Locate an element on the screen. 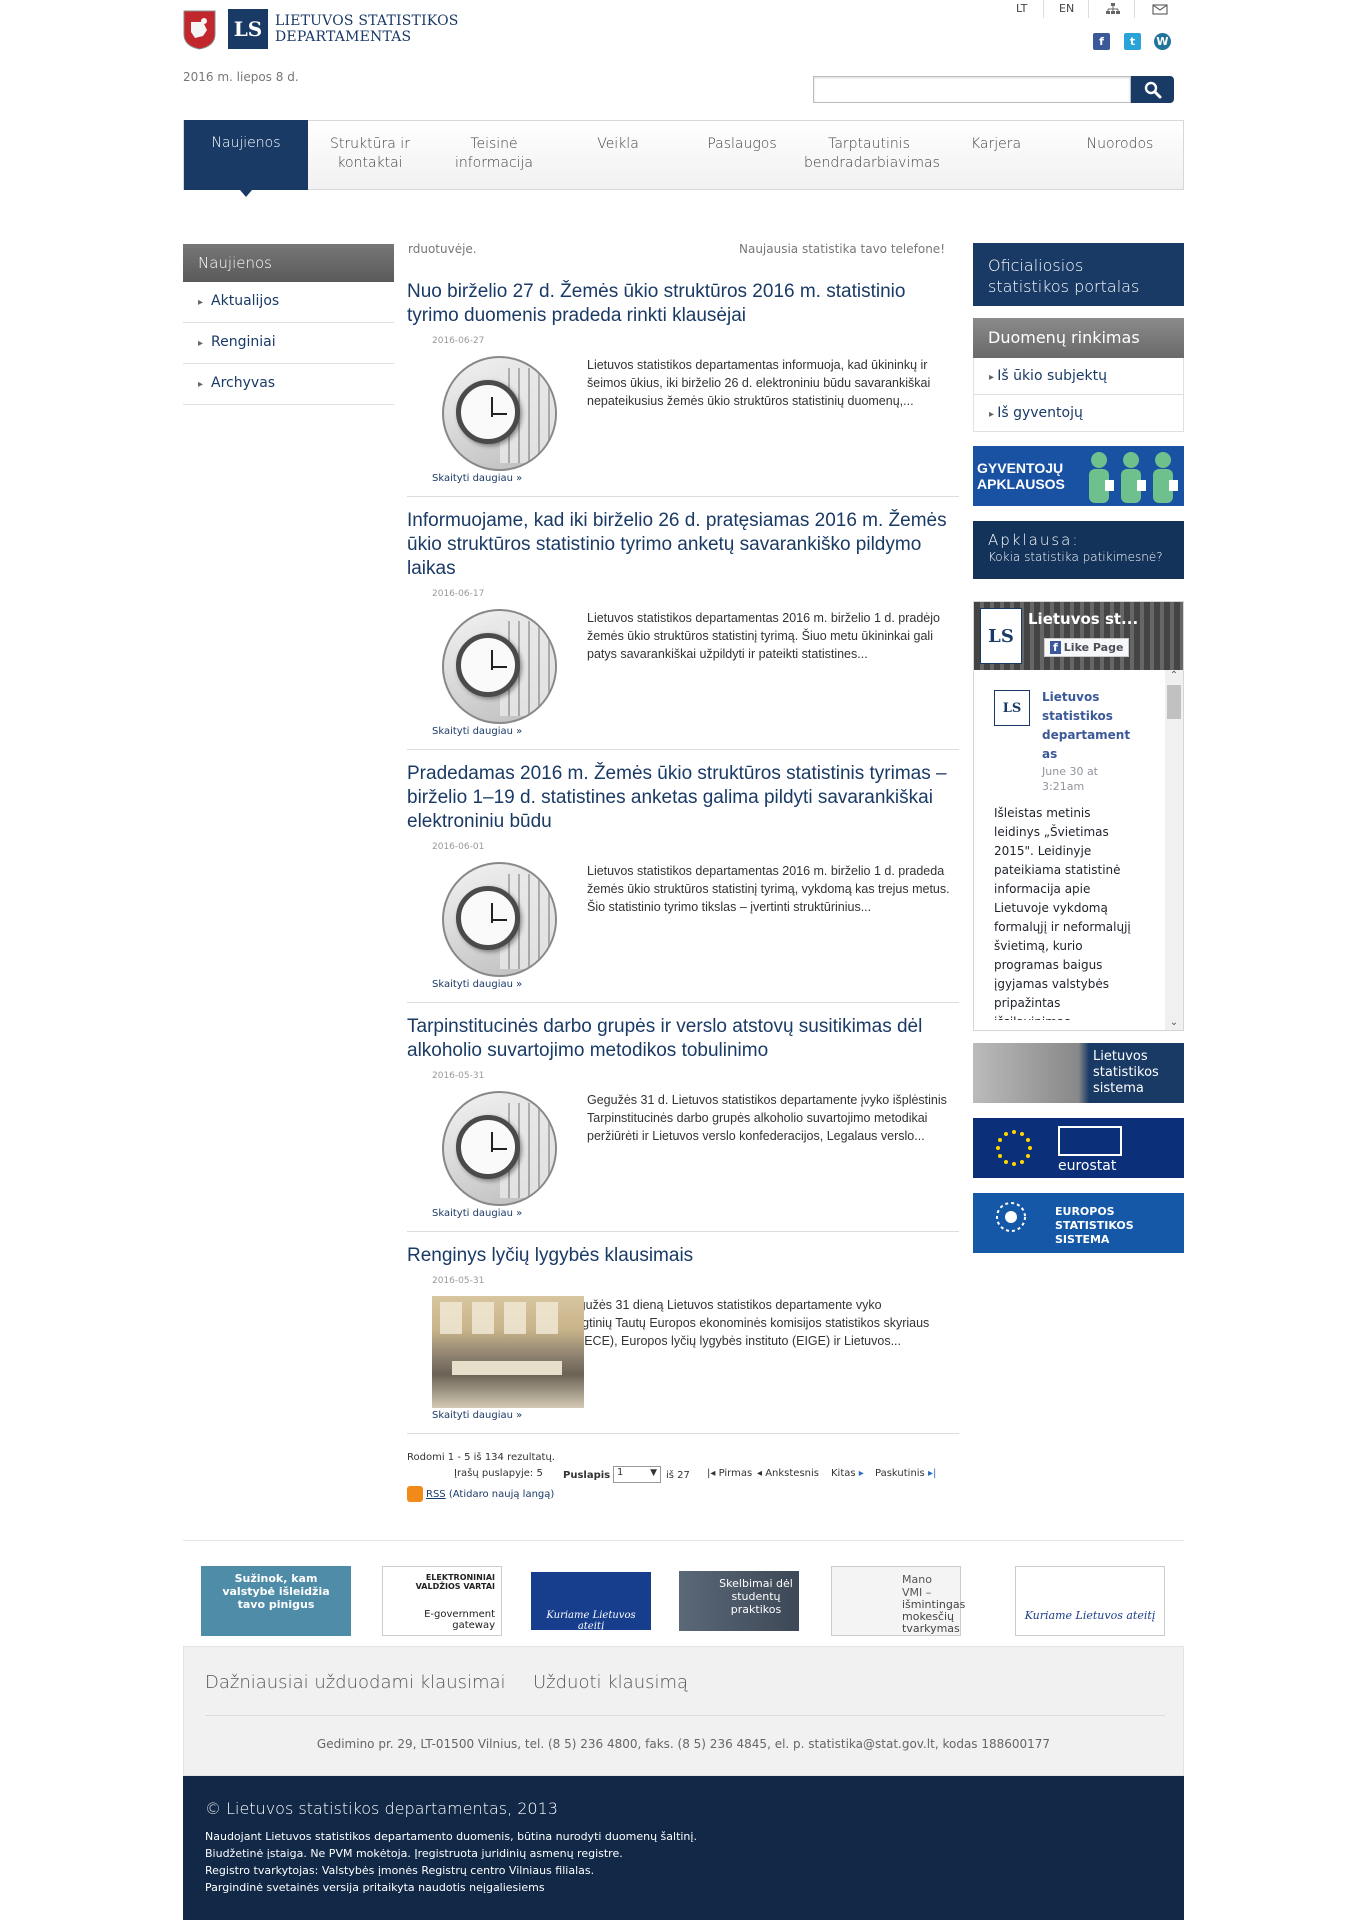 The width and height of the screenshot is (1366, 1920). site-logo: LS LIETUVOS STATISTIKOS DEPARTAMENTAS is located at coordinates (343, 29).